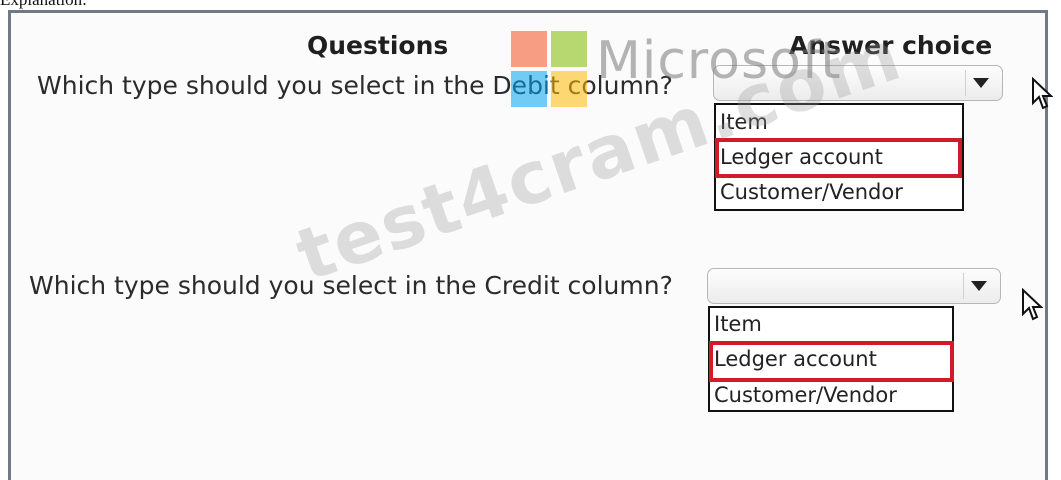 The height and width of the screenshot is (480, 1061). What do you see at coordinates (805, 395) in the screenshot?
I see `credit-option-customer-vendor: Customer/Vendor` at bounding box center [805, 395].